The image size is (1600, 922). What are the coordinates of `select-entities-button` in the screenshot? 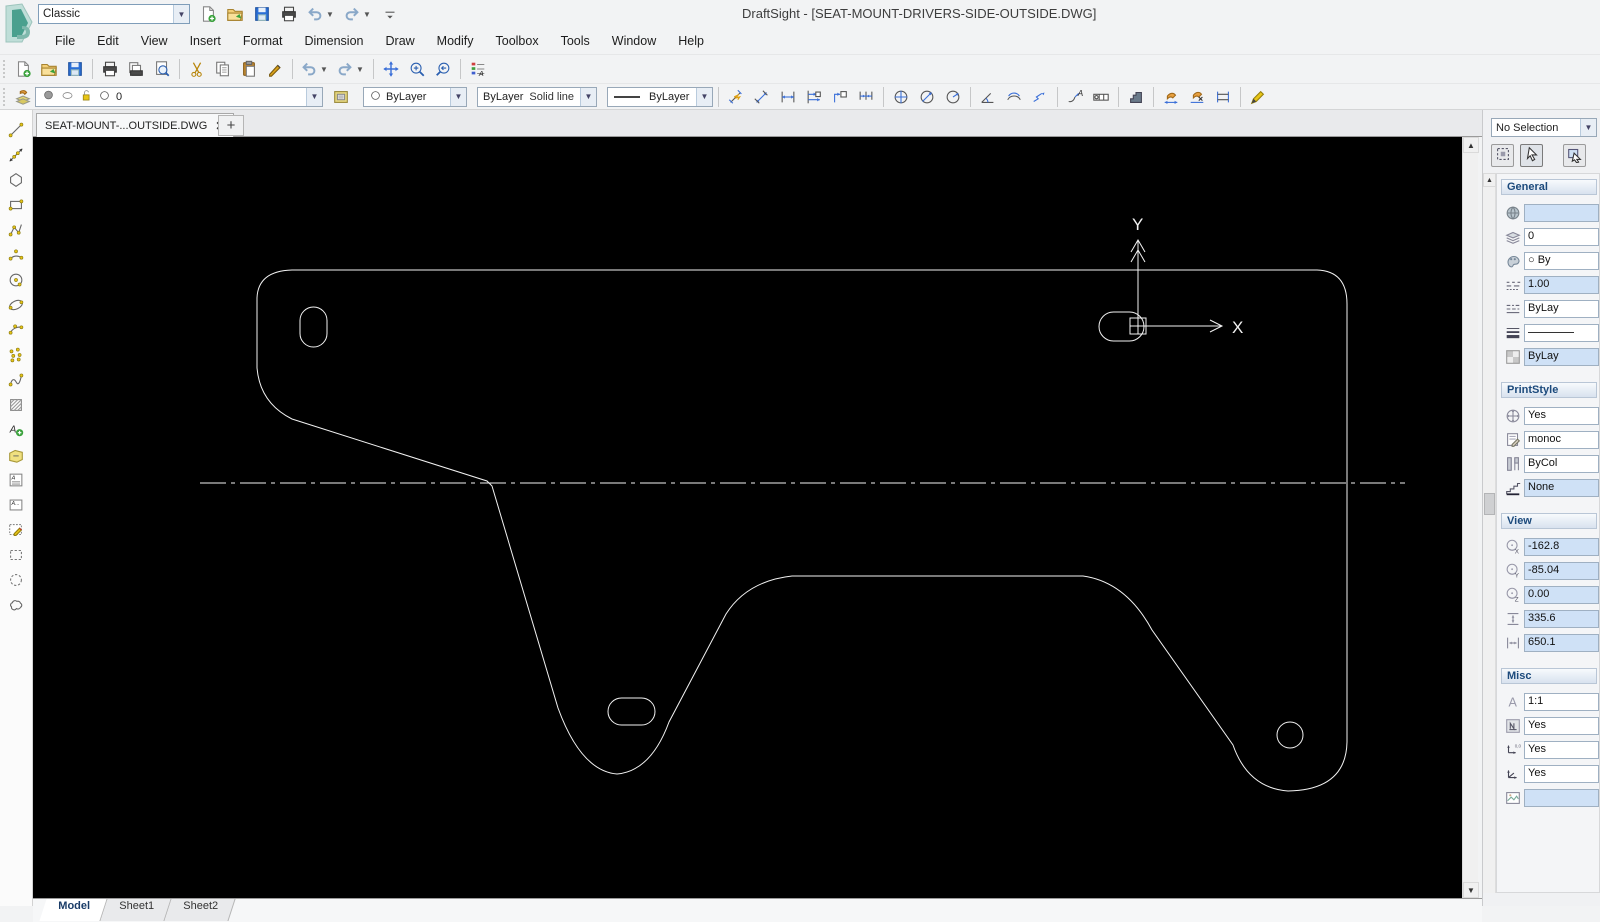 It's located at (1502, 155).